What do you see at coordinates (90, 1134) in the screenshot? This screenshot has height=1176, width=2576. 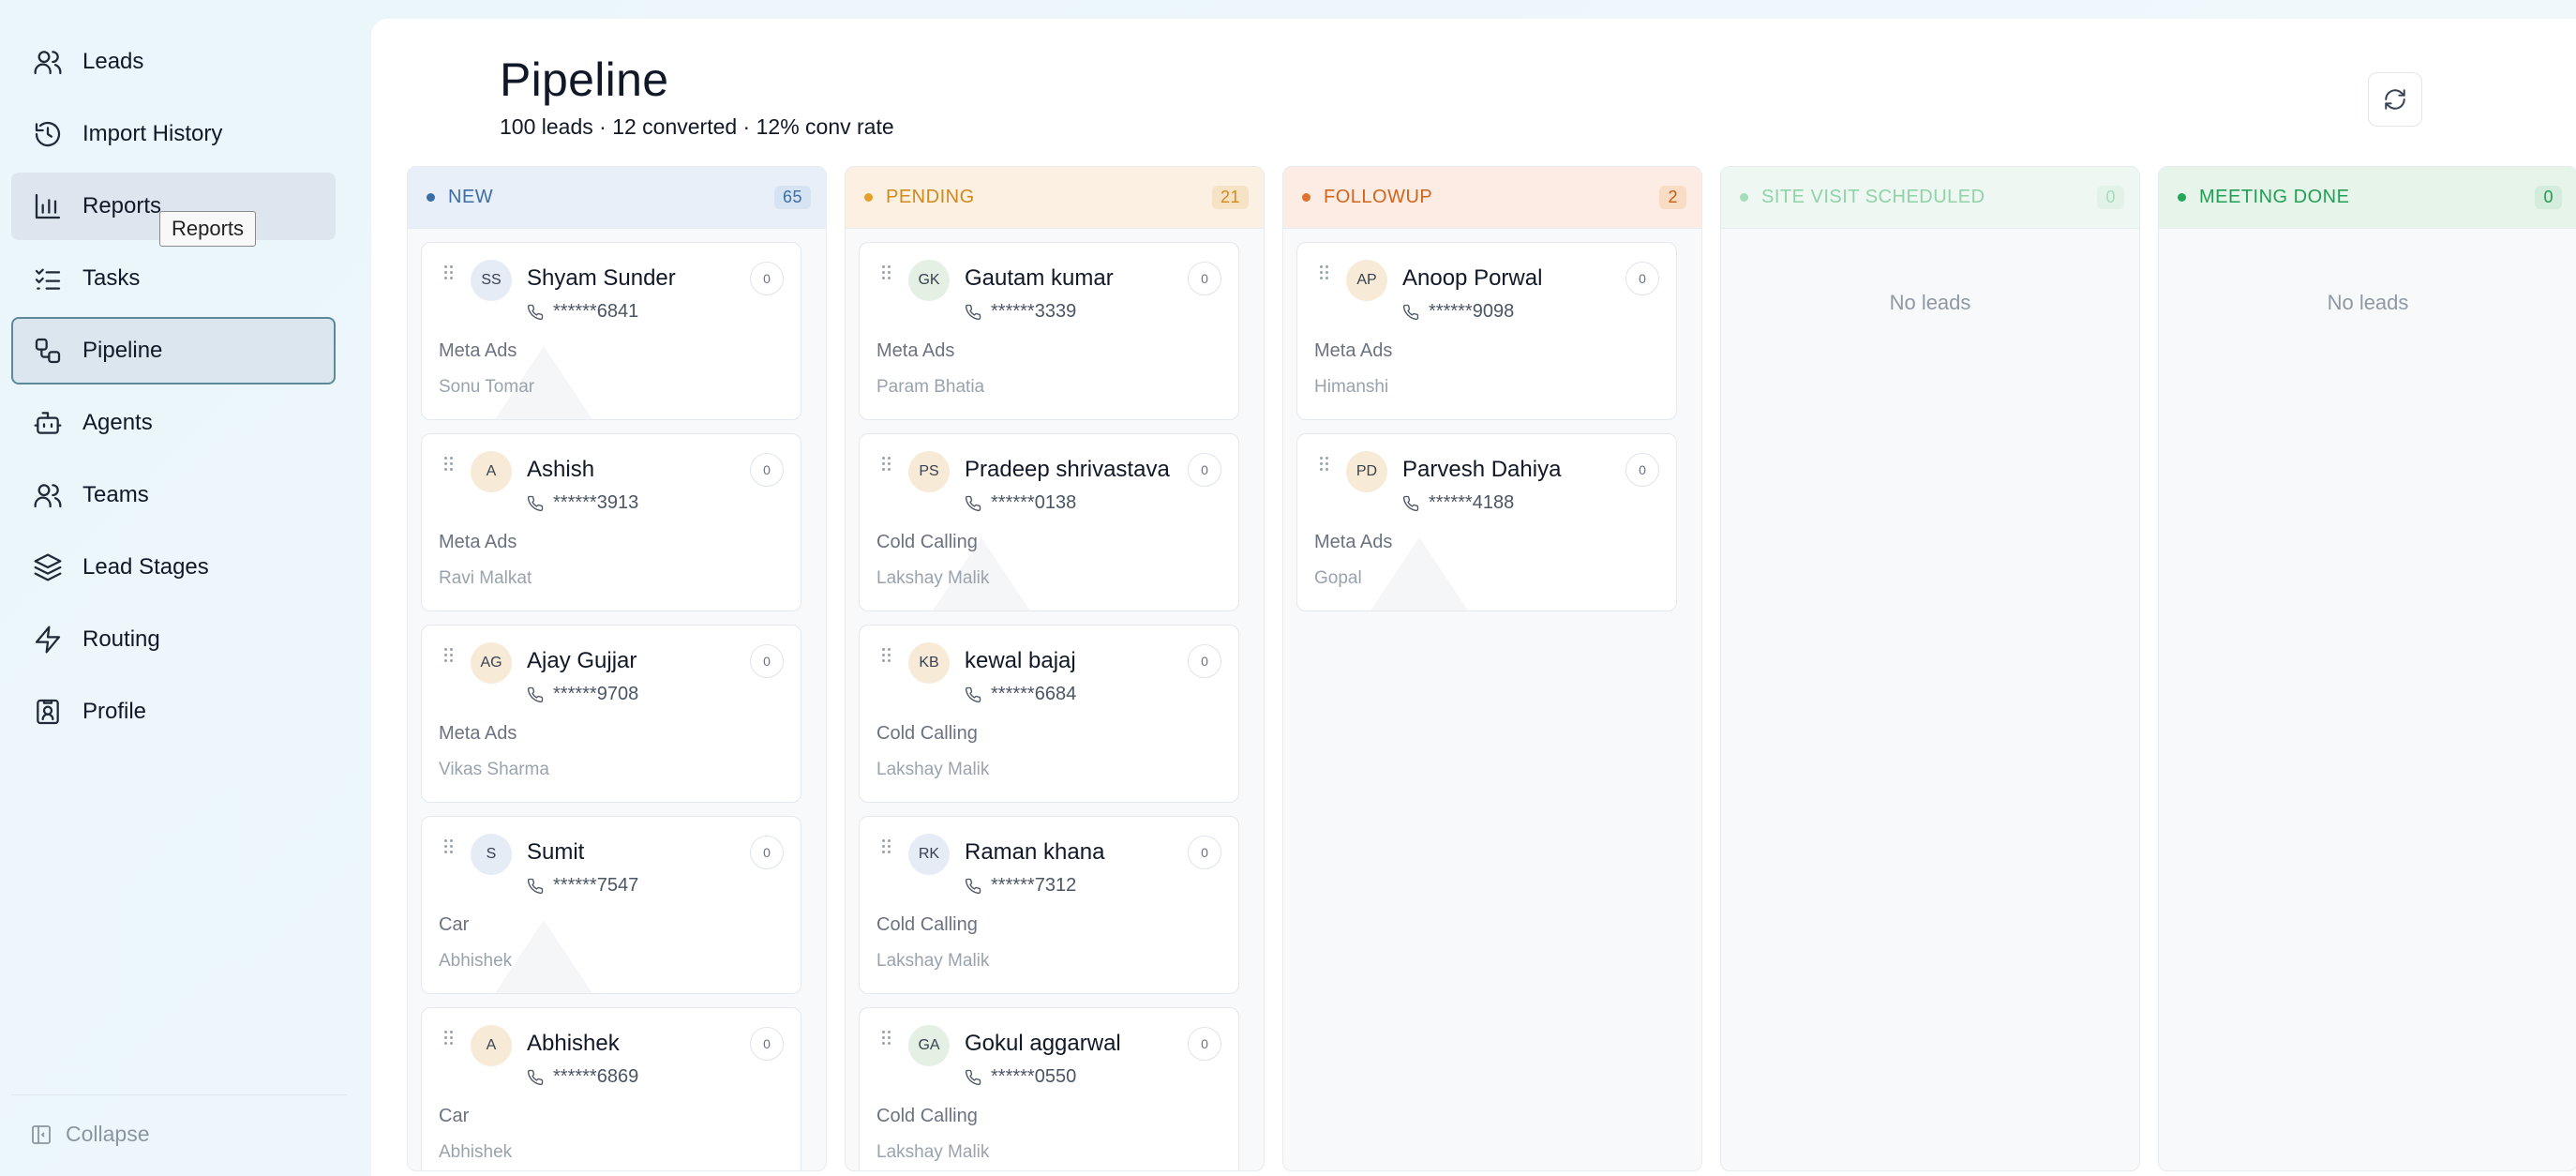 I see `collapse-button: Collapse` at bounding box center [90, 1134].